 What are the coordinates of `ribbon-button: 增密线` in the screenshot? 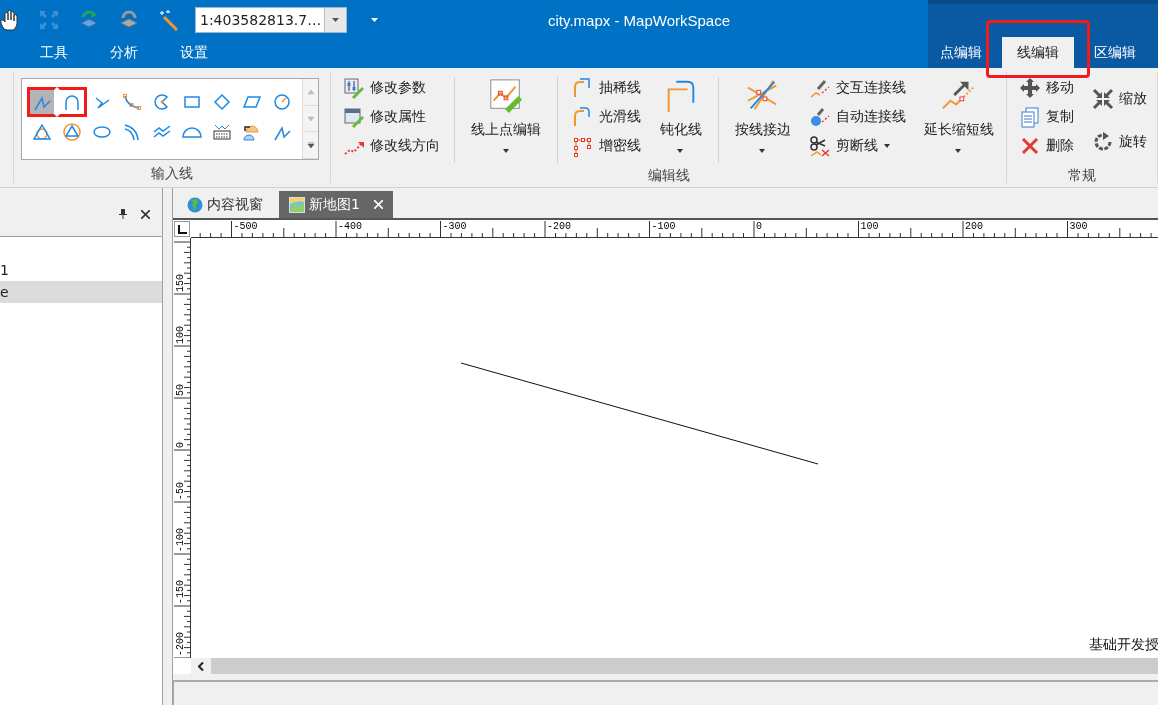 It's located at (607, 145).